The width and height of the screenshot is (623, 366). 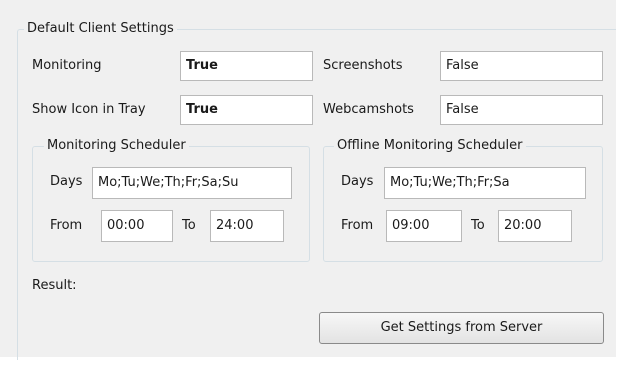 I want to click on show-icon-in-tray-field: True, so click(x=246, y=110).